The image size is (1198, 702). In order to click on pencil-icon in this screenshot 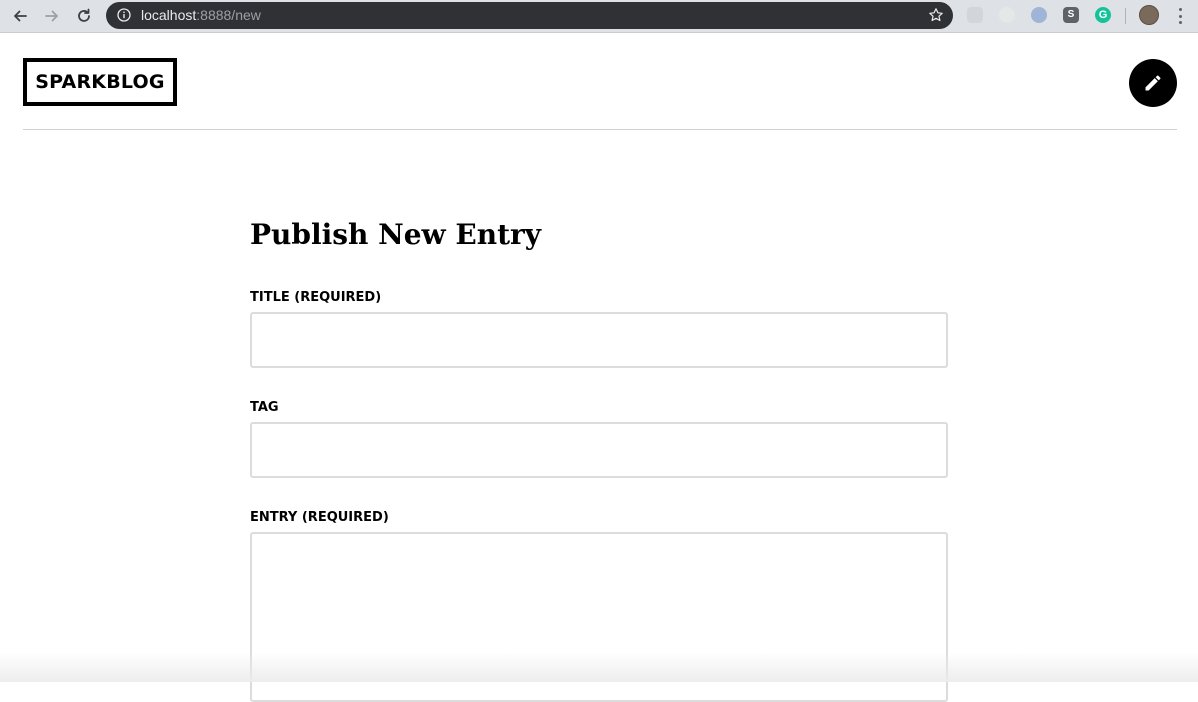, I will do `click(1153, 83)`.